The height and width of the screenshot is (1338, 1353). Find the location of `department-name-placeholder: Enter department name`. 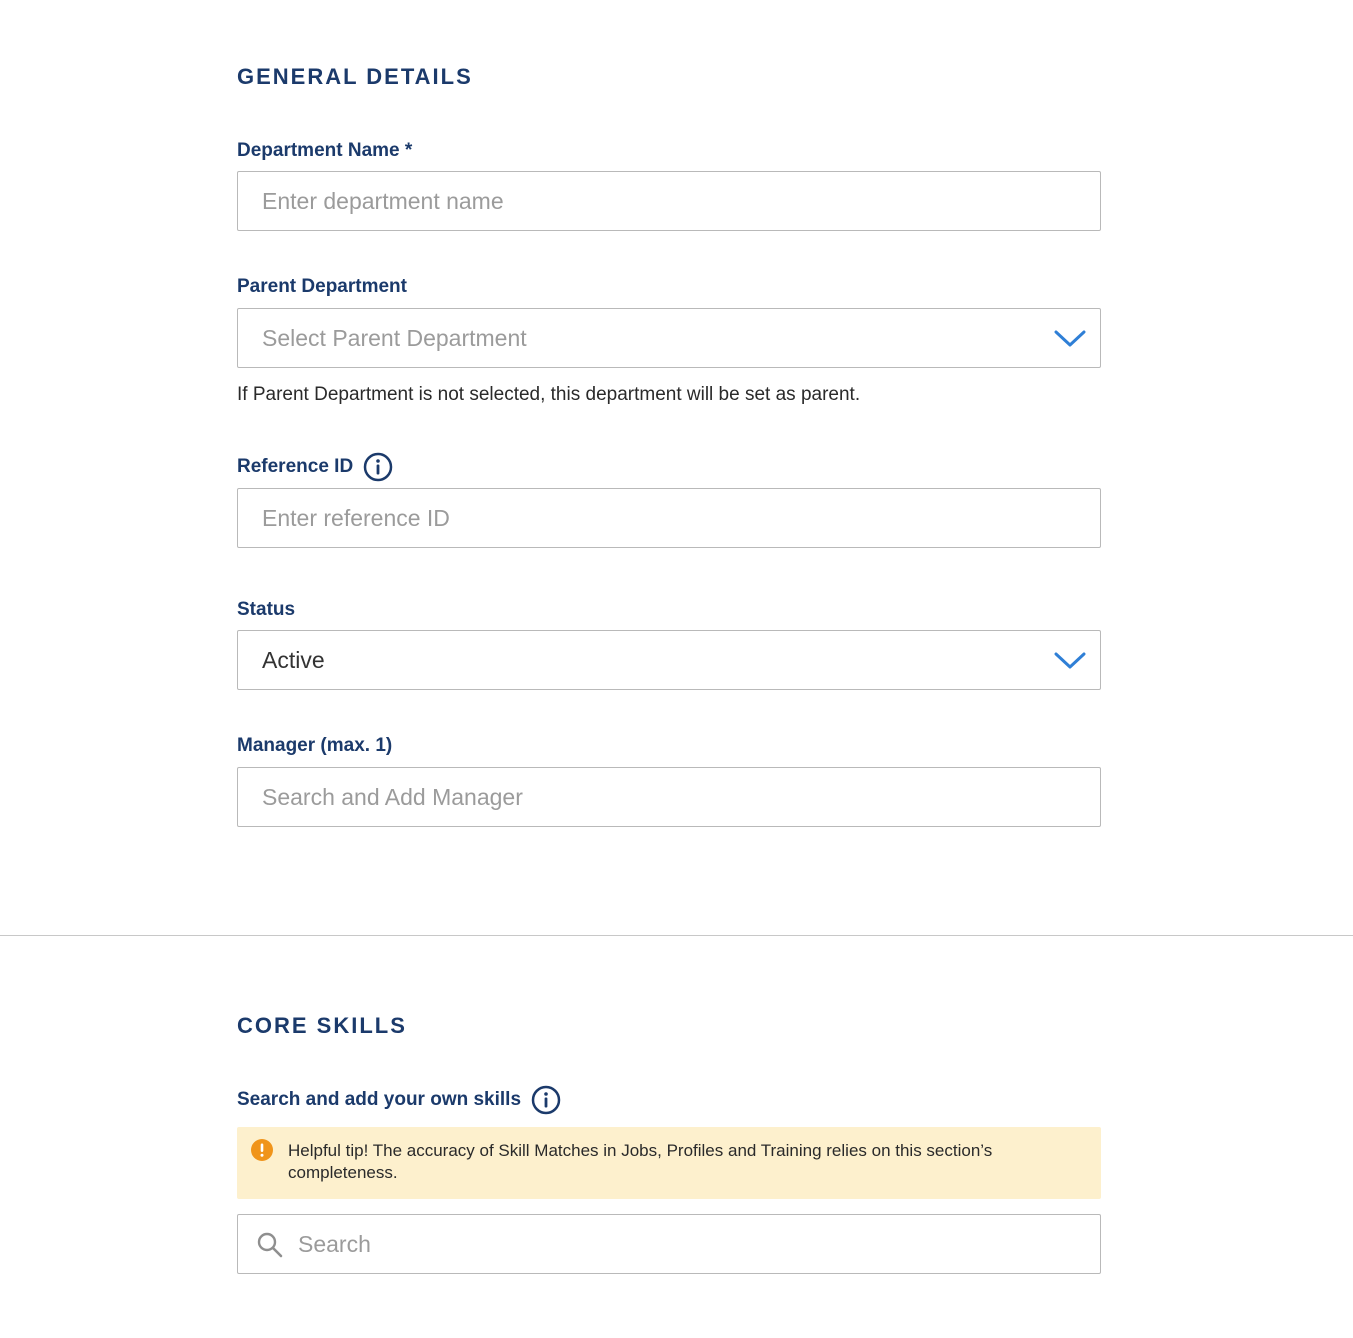

department-name-placeholder: Enter department name is located at coordinates (383, 200).